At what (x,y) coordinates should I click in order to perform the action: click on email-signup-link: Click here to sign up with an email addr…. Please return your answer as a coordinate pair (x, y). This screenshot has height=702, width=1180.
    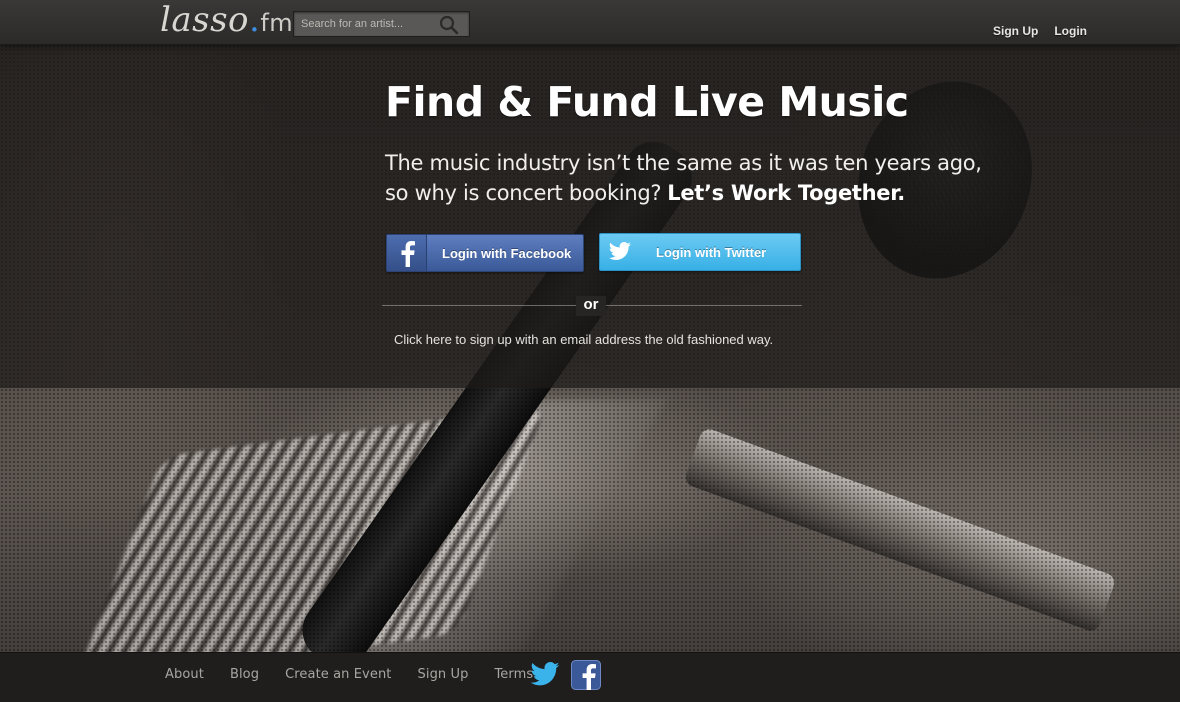
    Looking at the image, I should click on (604, 339).